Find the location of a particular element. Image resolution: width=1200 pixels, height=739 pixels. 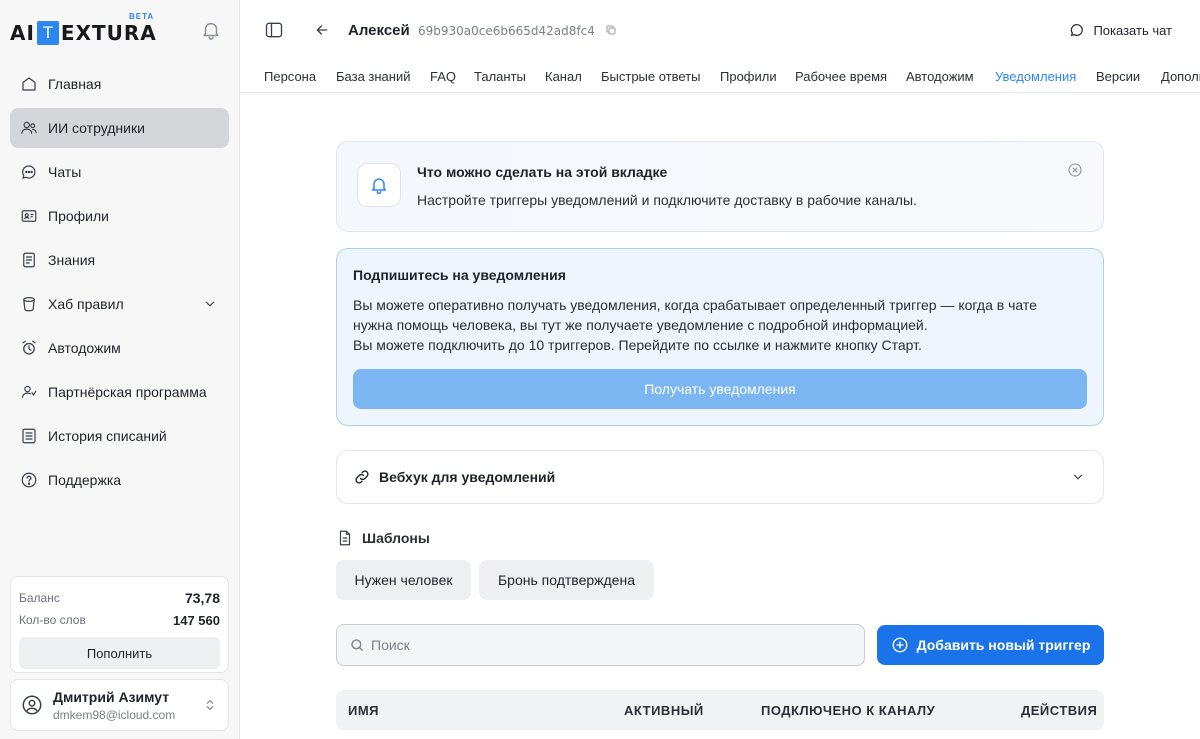

sidebar-item-home: Главная is located at coordinates (119, 84).